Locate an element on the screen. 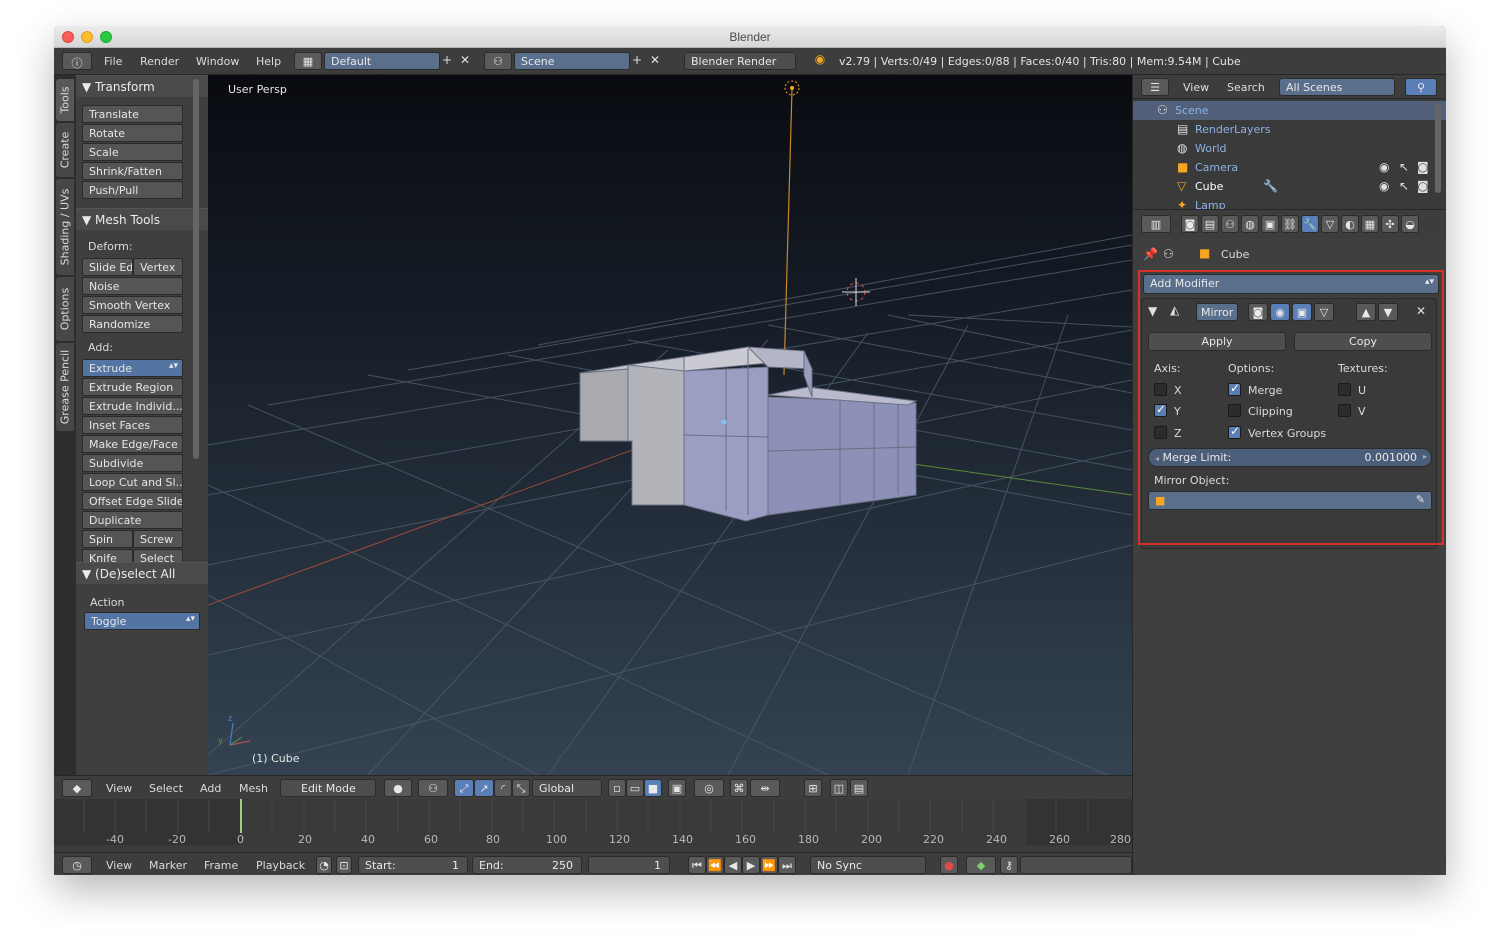 The width and height of the screenshot is (1500, 948). constraints-tab-icon: ⛓ is located at coordinates (1290, 224).